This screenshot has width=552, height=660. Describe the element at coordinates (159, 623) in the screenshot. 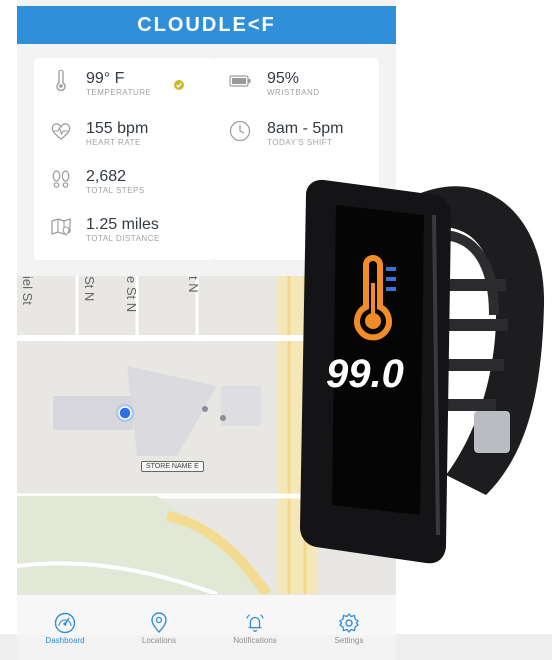

I see `location-pin-icon` at that location.